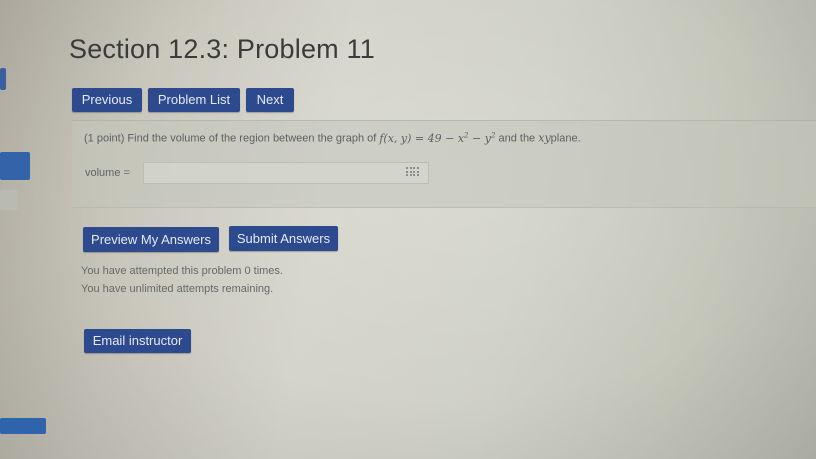 This screenshot has height=459, width=816. What do you see at coordinates (283, 238) in the screenshot?
I see `submit-answers-button: Submit Answers` at bounding box center [283, 238].